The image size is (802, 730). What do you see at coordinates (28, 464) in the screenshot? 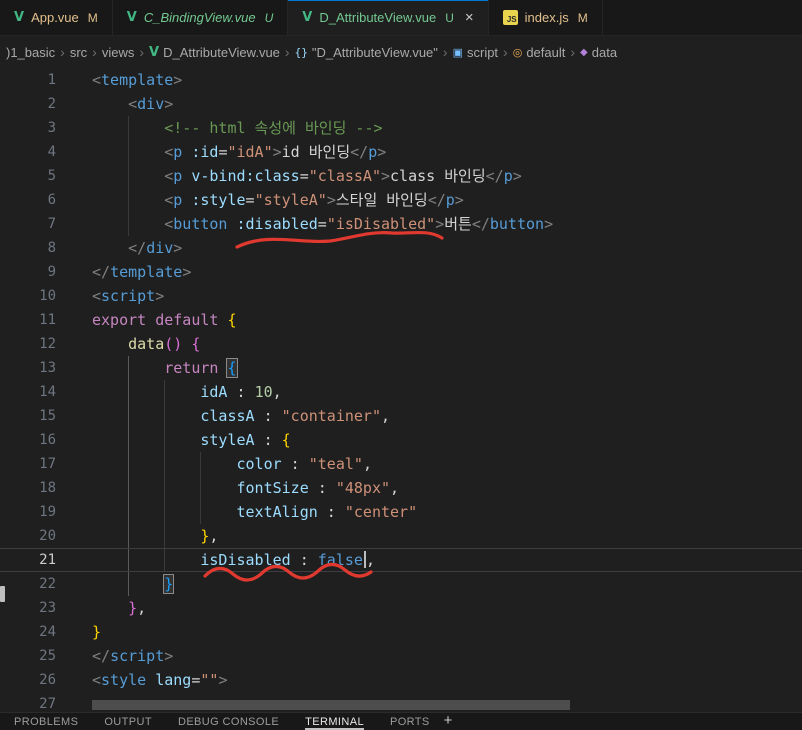
I see `line-number: 17` at bounding box center [28, 464].